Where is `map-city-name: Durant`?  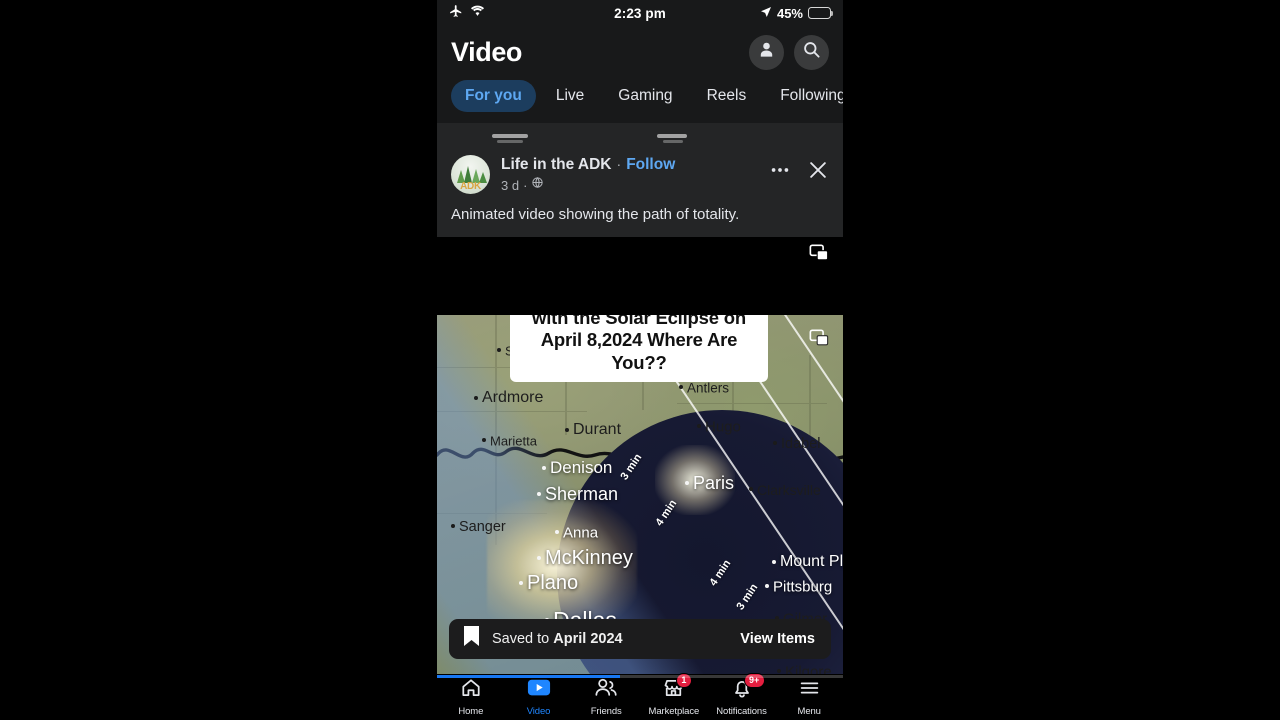 map-city-name: Durant is located at coordinates (597, 429).